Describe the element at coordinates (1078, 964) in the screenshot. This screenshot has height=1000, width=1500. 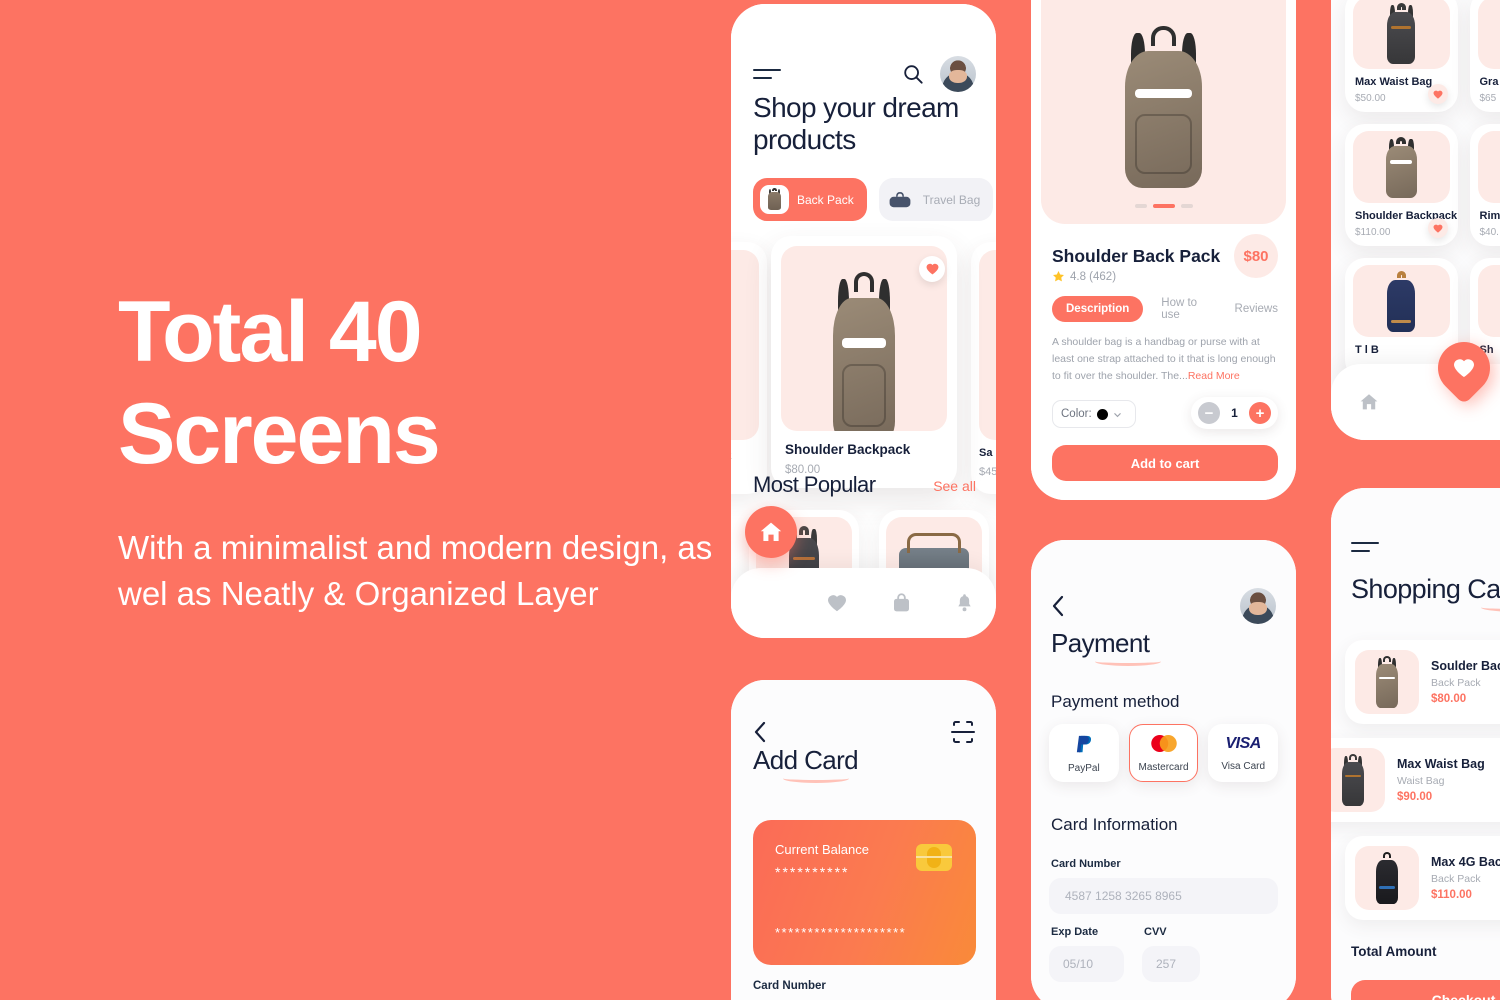
I see `exp-date-value: 05/10` at that location.